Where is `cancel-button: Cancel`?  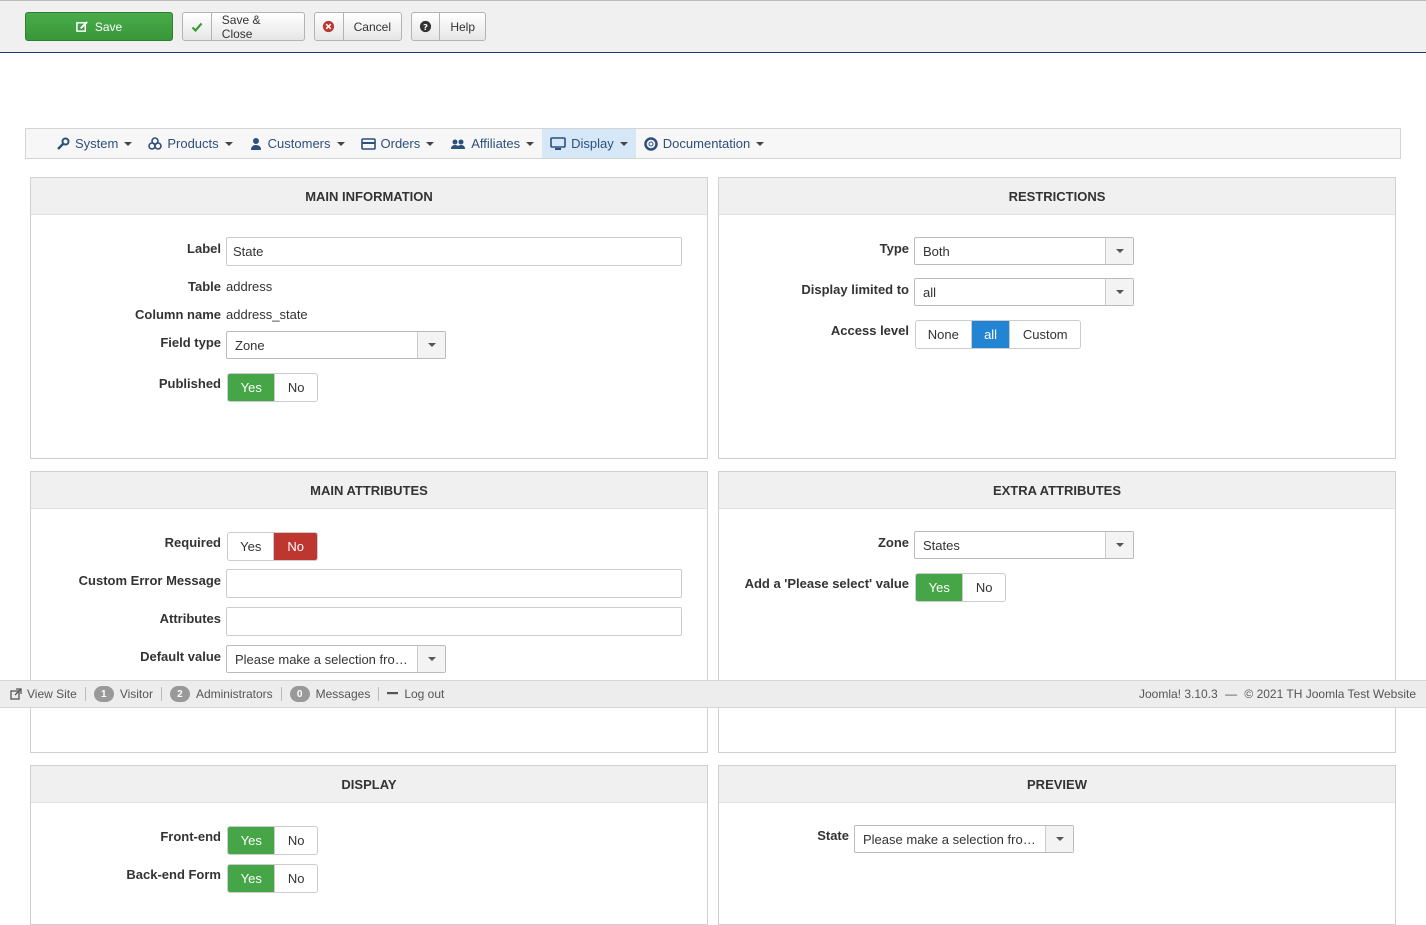
cancel-button: Cancel is located at coordinates (358, 26).